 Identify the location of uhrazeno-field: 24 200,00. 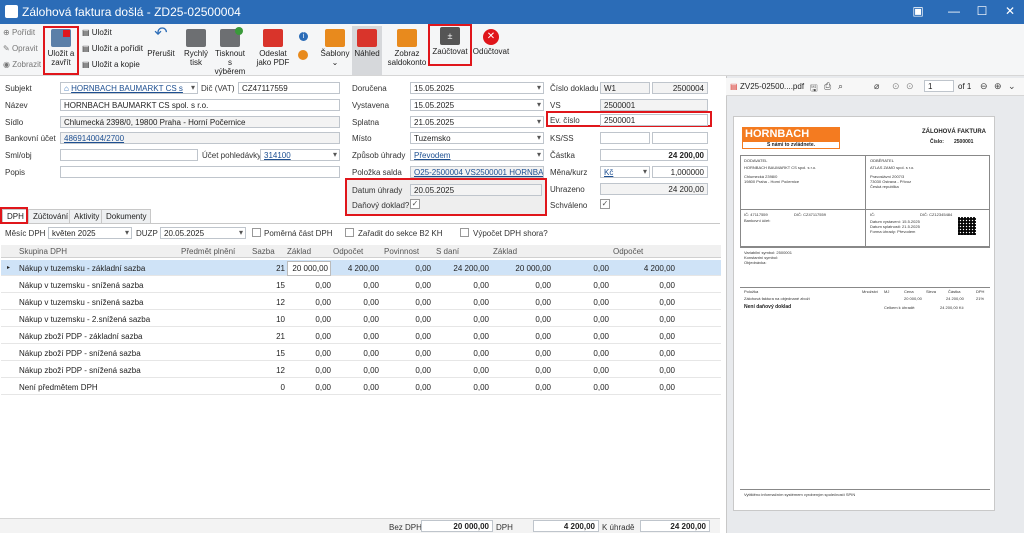
(654, 189).